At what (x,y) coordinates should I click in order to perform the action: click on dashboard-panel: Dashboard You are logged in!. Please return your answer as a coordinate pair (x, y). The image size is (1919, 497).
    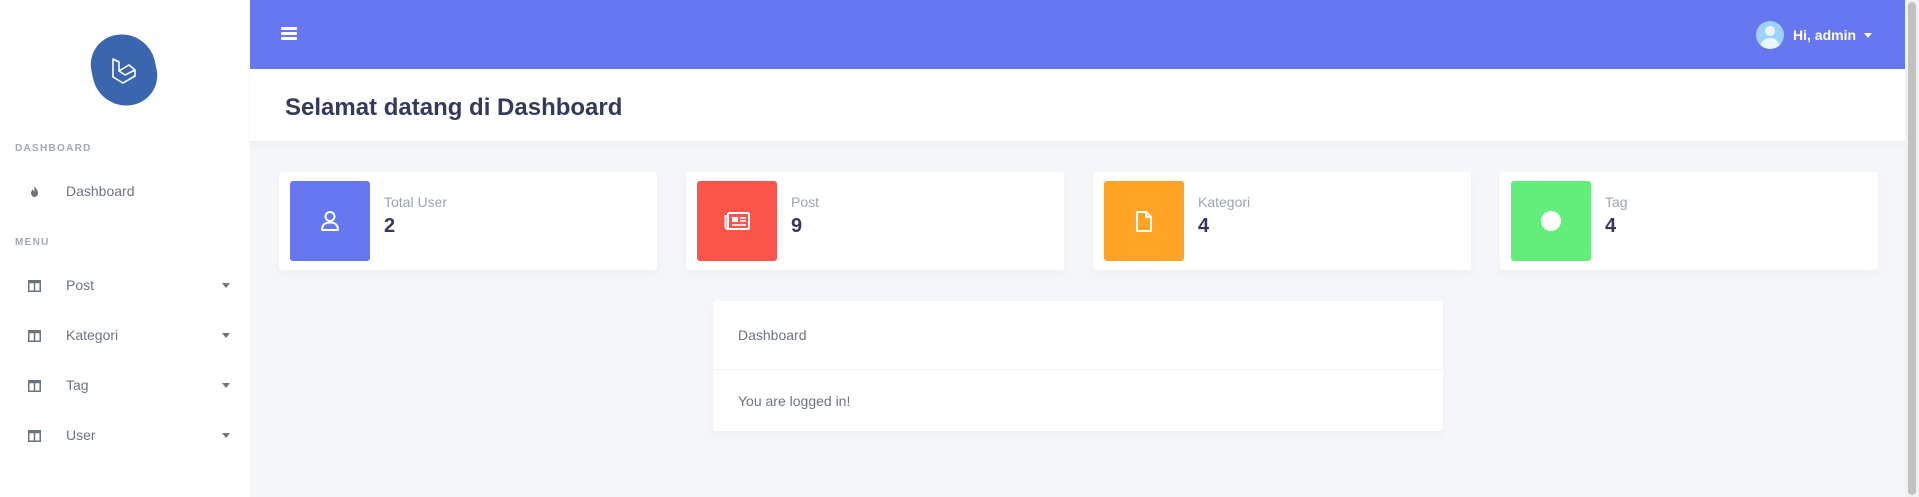
    Looking at the image, I should click on (1078, 366).